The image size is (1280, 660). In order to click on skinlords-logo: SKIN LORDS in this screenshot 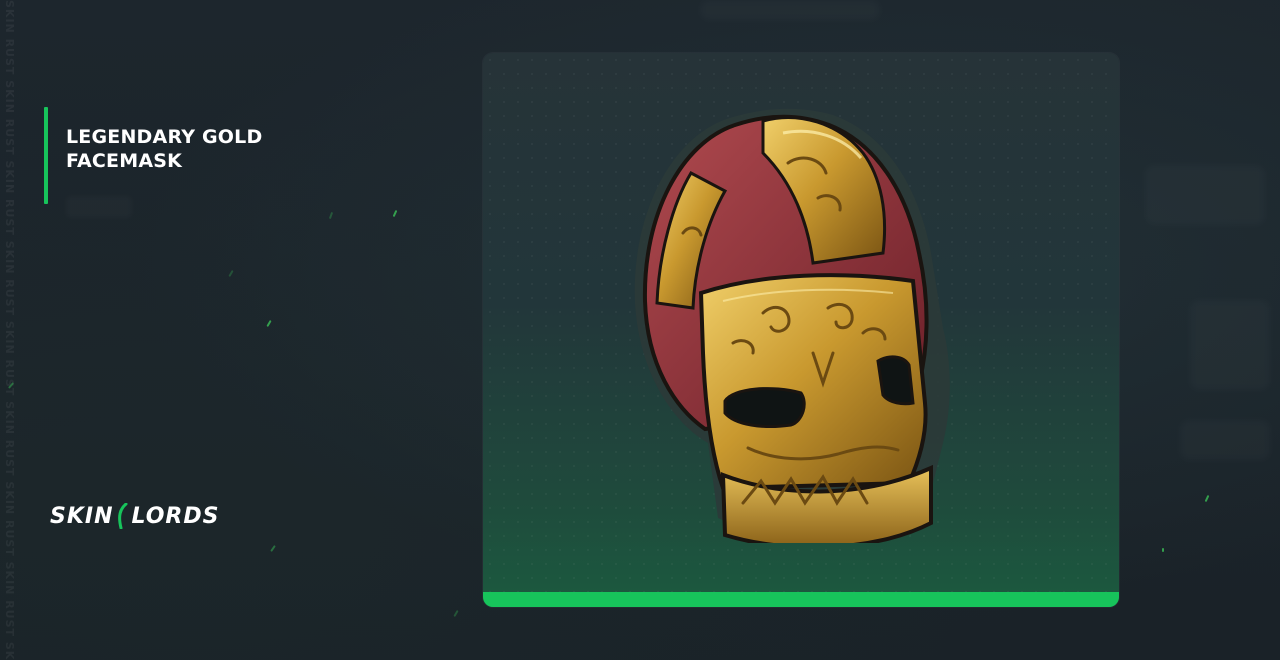, I will do `click(134, 516)`.